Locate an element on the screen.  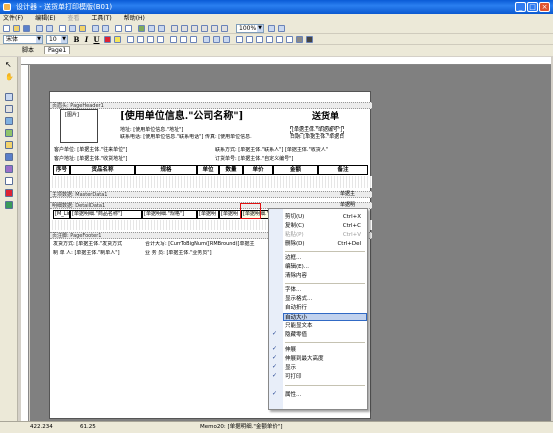
header-cell: 单位 is located at coordinates (208, 170).